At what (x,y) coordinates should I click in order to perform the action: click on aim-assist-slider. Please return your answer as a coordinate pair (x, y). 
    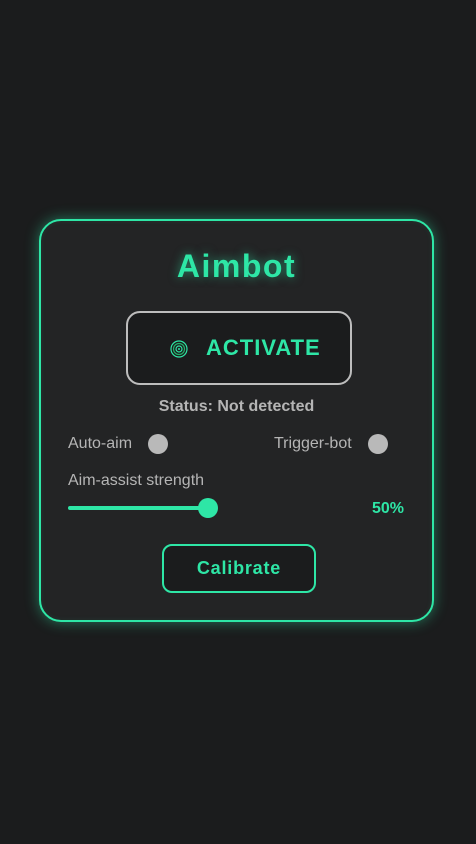
    Looking at the image, I should click on (208, 508).